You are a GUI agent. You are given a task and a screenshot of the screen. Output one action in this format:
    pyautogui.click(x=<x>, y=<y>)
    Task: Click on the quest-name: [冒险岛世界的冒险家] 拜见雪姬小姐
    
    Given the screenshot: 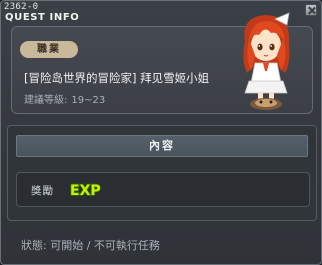 What is the action you would take?
    pyautogui.click(x=117, y=78)
    